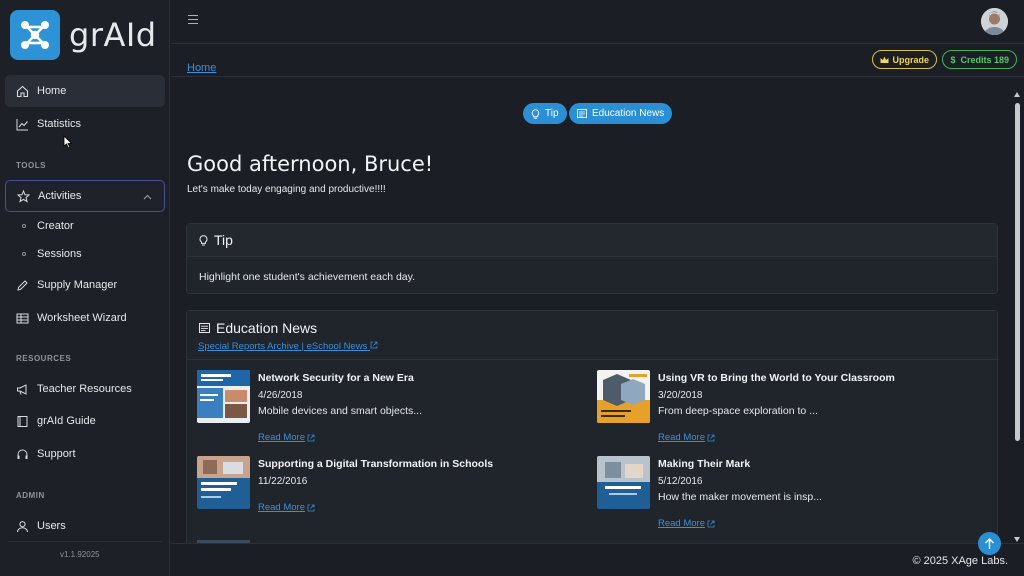  Describe the element at coordinates (59, 124) in the screenshot. I see `sidebar-item-label: Statistics` at that location.